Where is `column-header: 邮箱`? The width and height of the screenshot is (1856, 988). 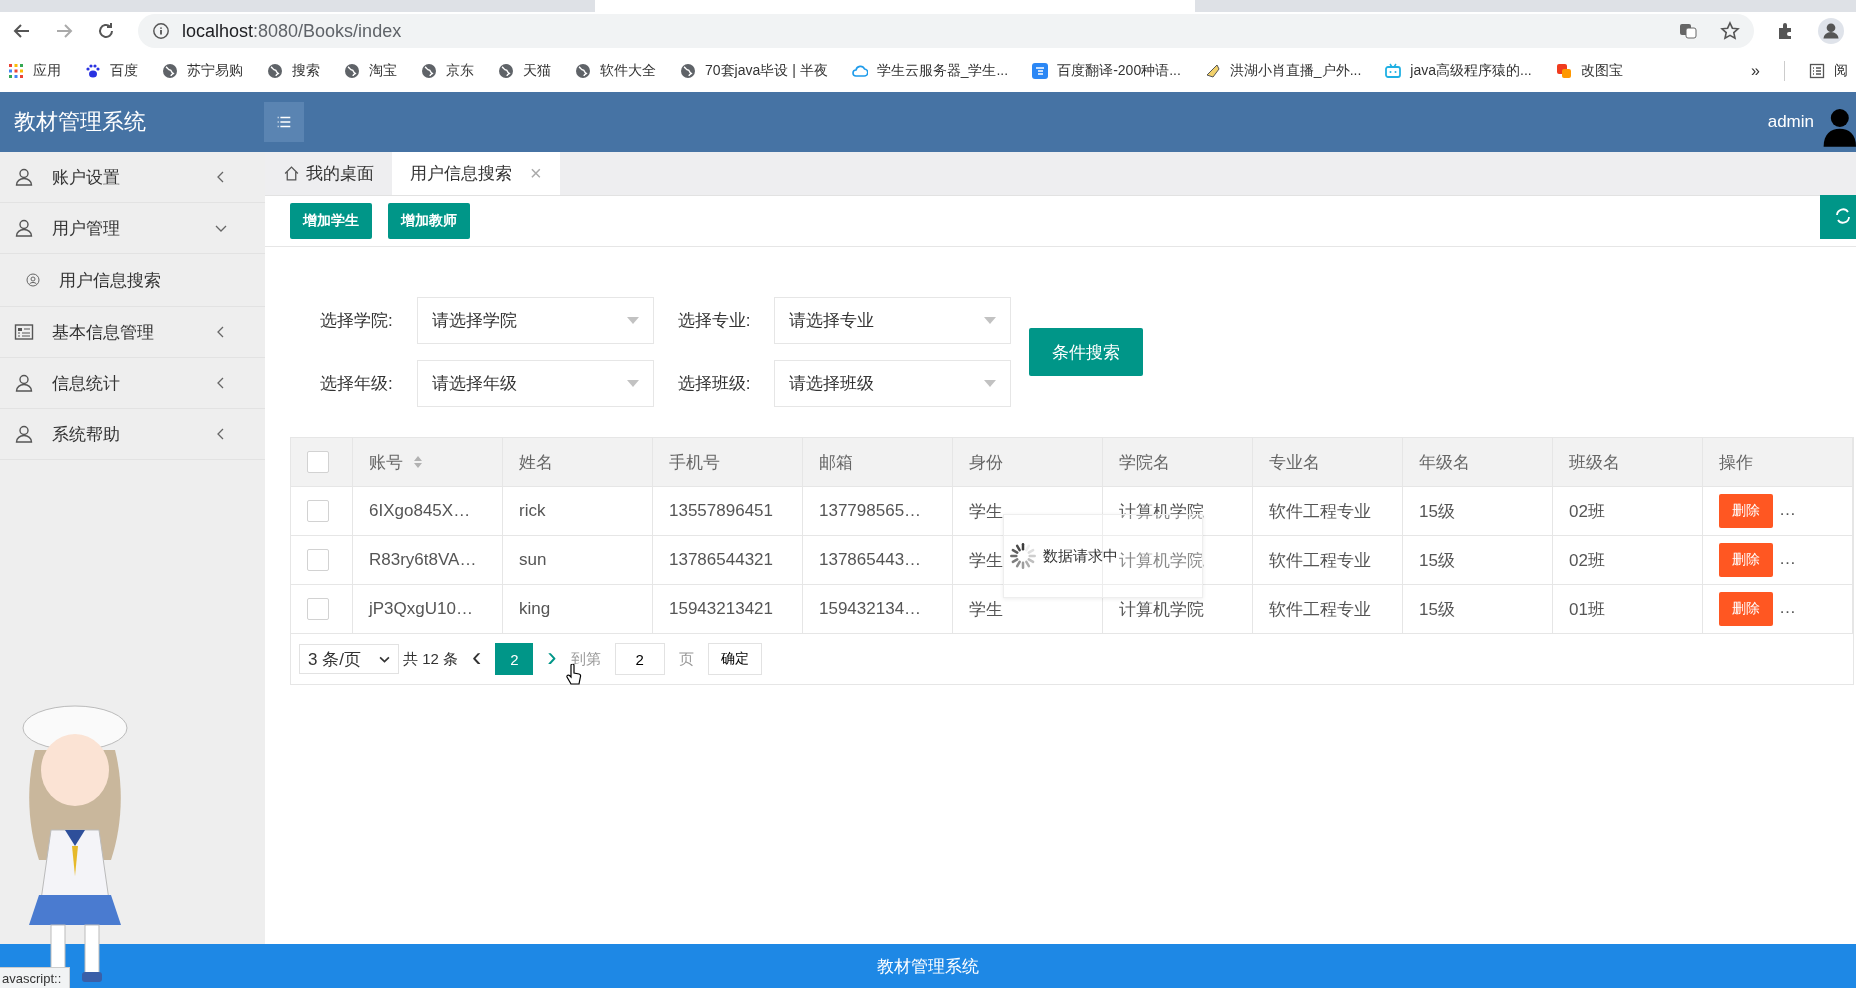 column-header: 邮箱 is located at coordinates (877, 462).